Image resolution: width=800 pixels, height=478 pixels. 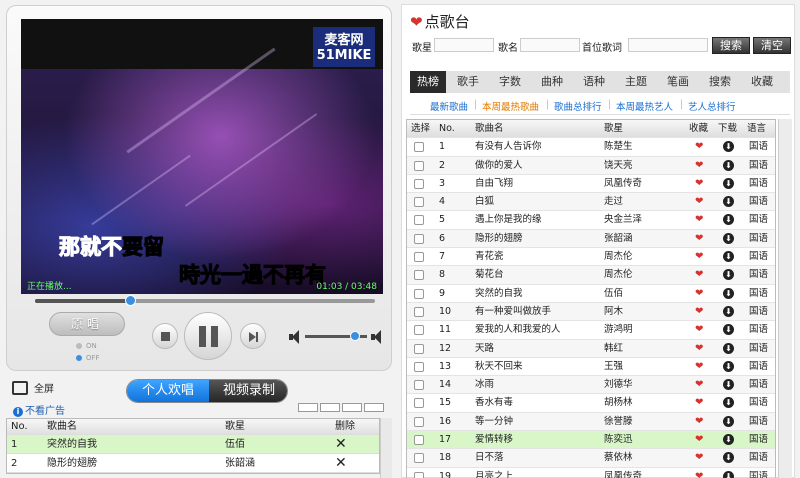 I want to click on song-row: 17 爱情转移 陈奕迅 ❤ ⬇ 国语, so click(x=591, y=440).